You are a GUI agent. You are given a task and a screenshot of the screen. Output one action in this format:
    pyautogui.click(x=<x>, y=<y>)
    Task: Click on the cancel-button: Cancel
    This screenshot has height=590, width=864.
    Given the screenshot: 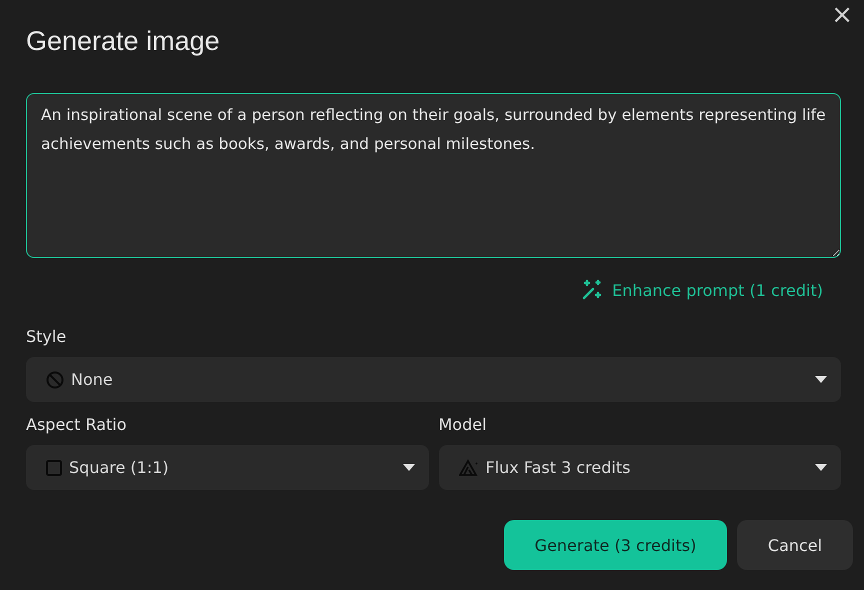 What is the action you would take?
    pyautogui.click(x=795, y=545)
    